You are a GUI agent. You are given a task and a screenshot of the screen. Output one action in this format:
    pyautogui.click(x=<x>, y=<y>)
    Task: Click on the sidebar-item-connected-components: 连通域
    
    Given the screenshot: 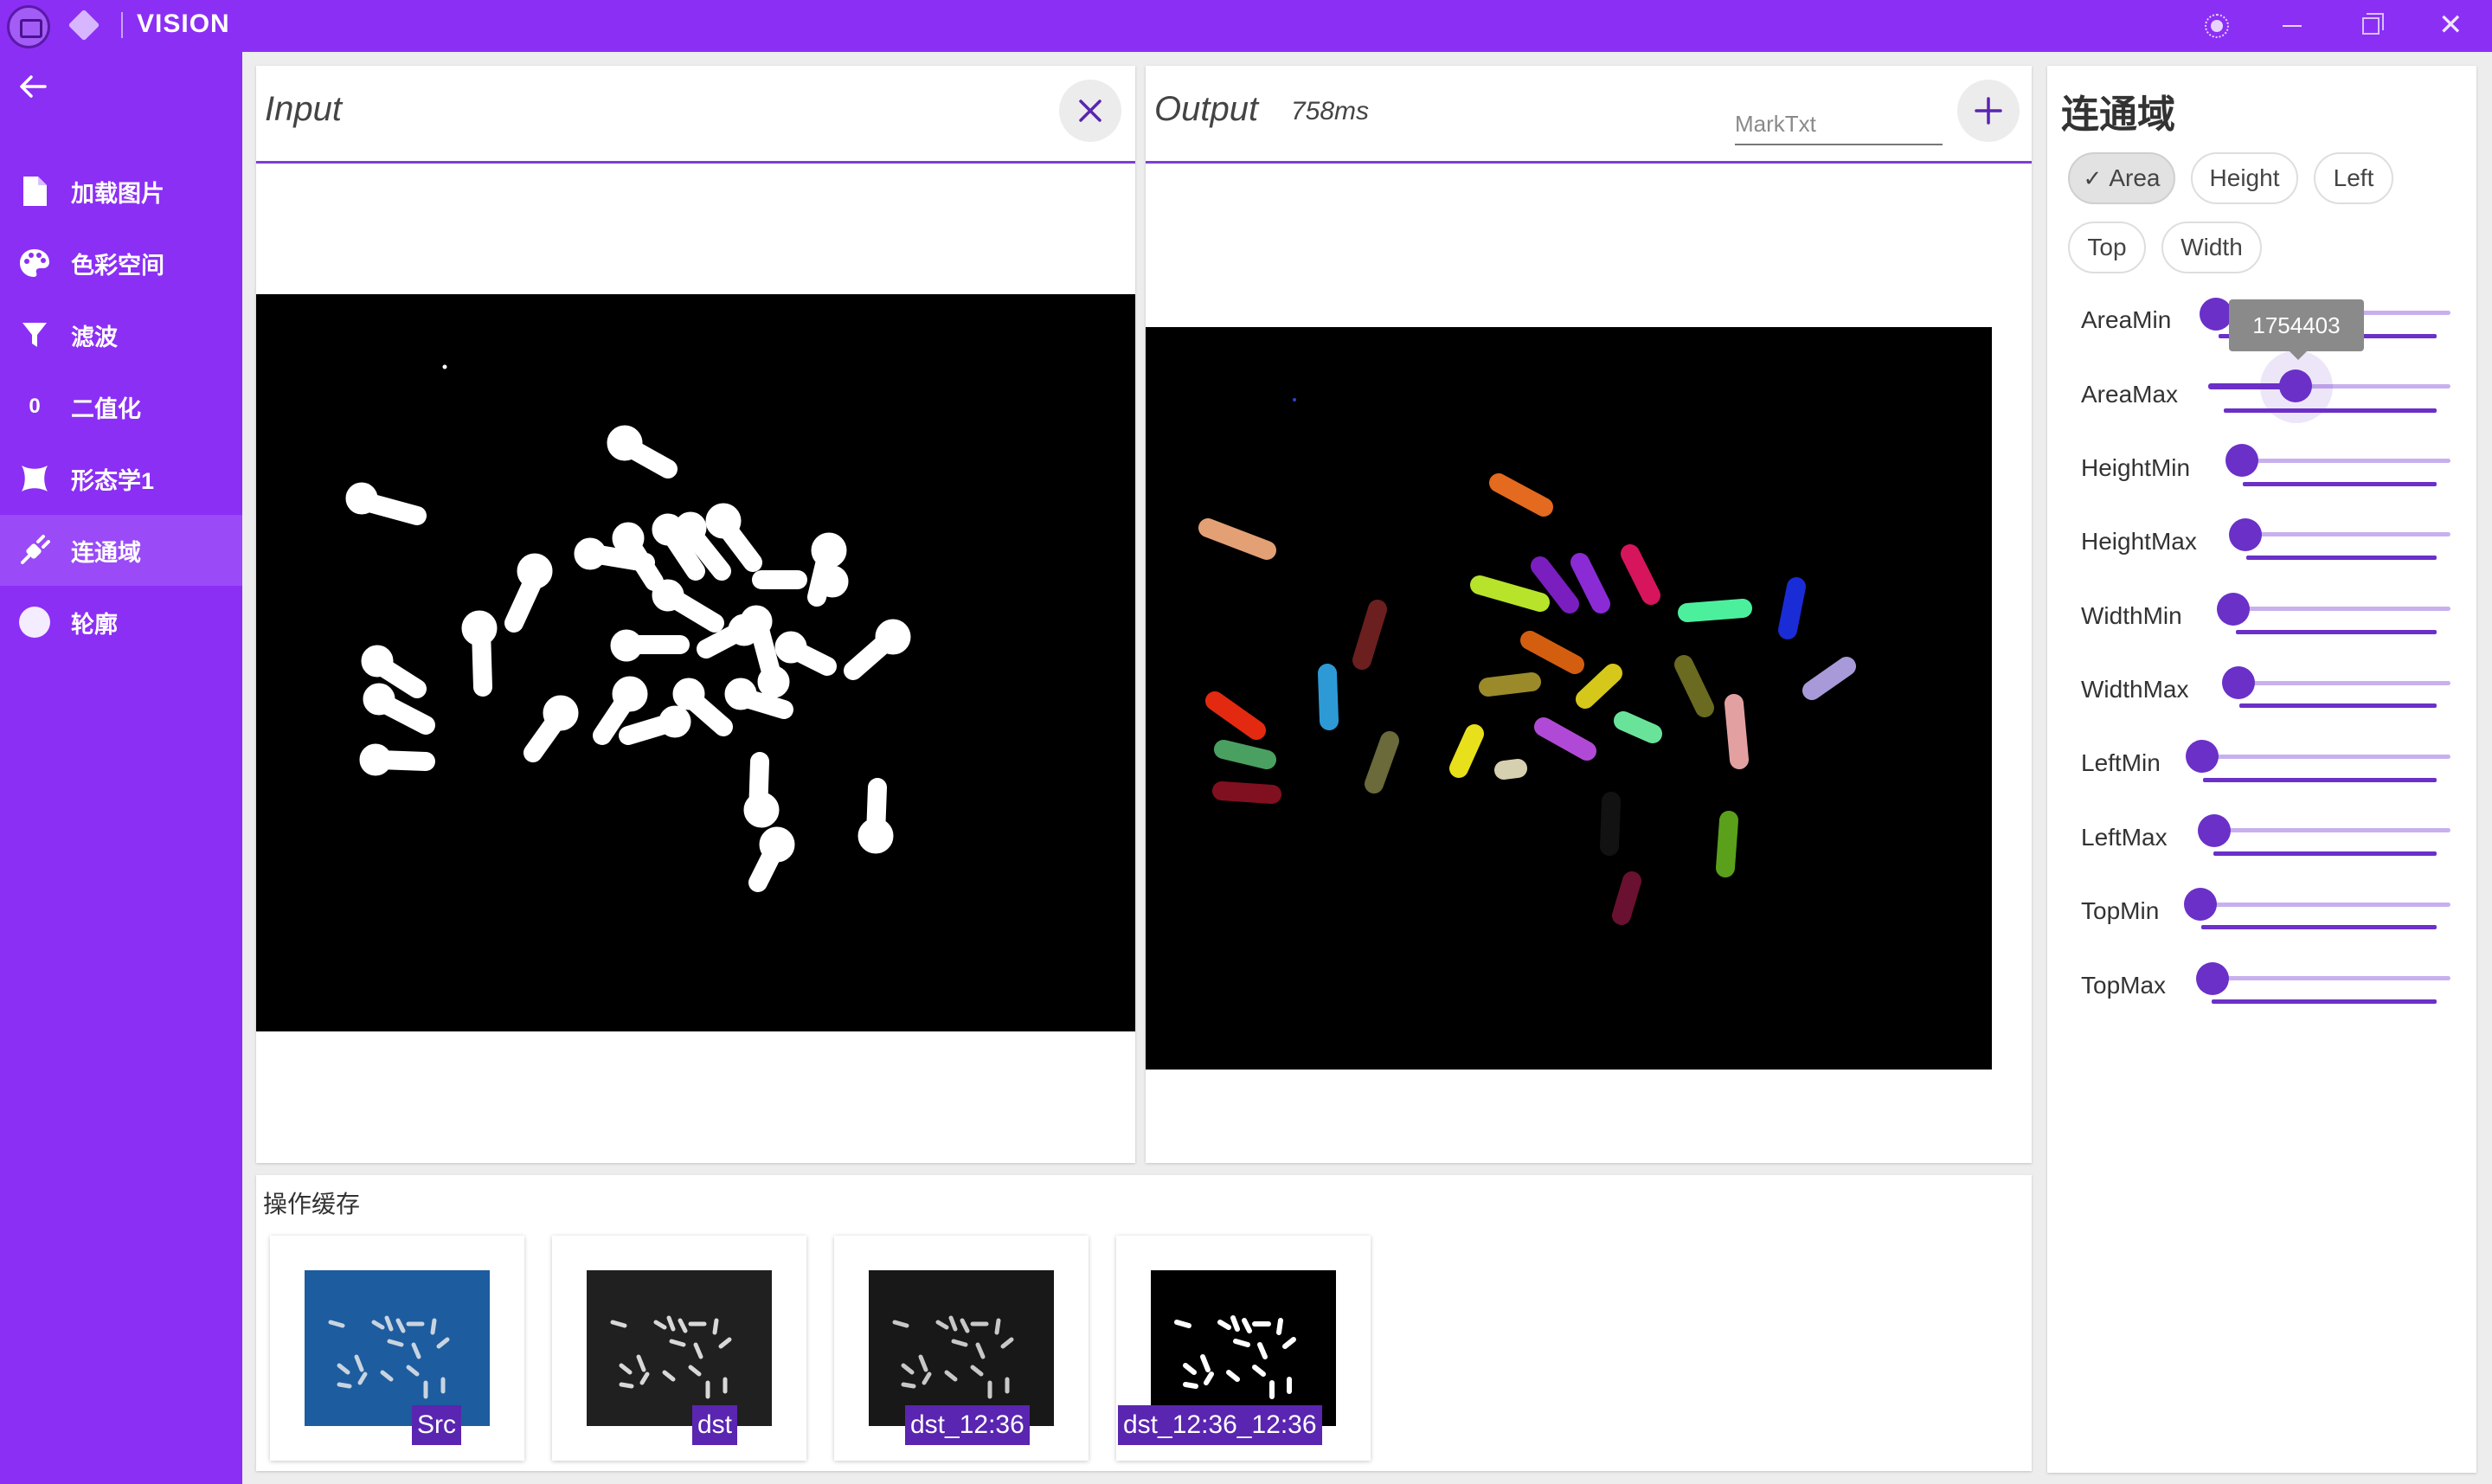 What is the action you would take?
    pyautogui.click(x=121, y=550)
    